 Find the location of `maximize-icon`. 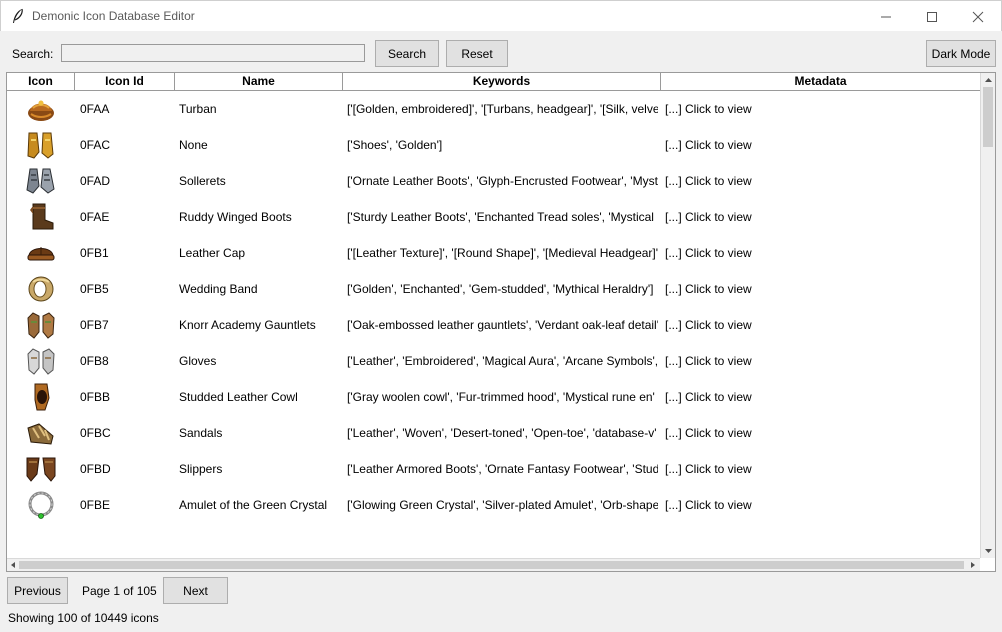

maximize-icon is located at coordinates (932, 17).